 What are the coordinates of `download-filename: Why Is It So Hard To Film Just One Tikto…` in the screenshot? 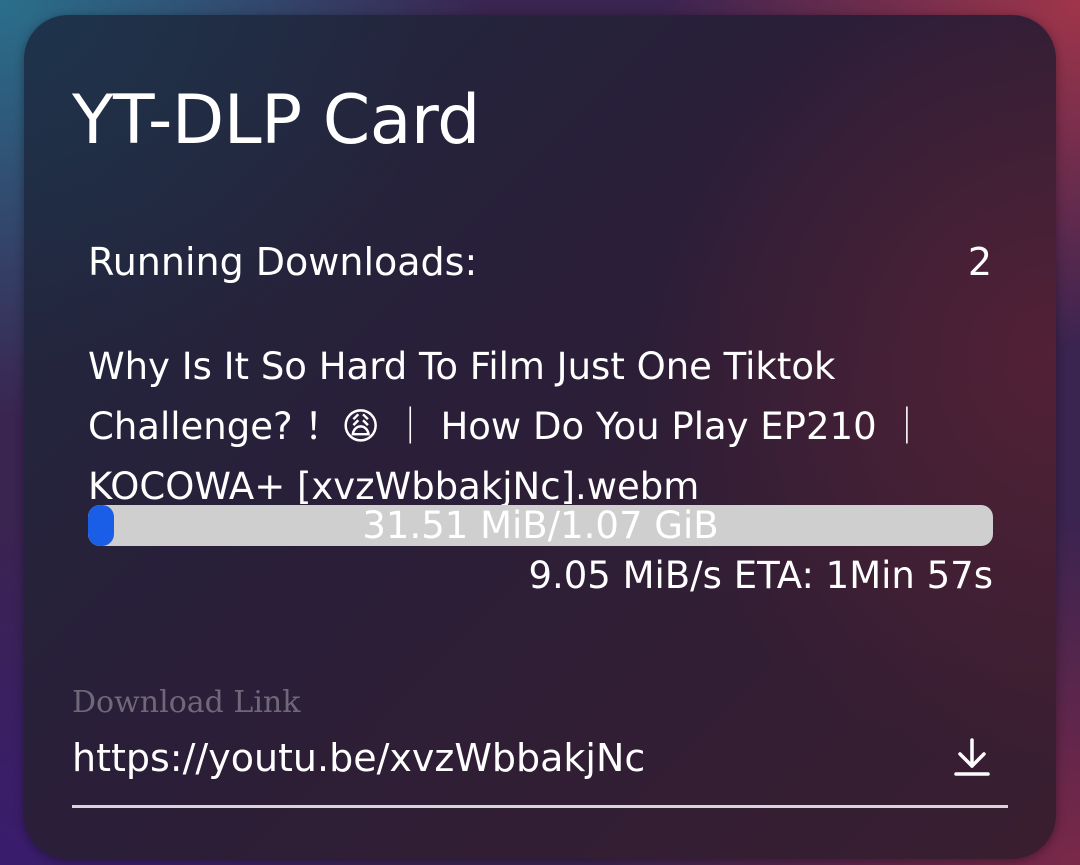 It's located at (507, 426).